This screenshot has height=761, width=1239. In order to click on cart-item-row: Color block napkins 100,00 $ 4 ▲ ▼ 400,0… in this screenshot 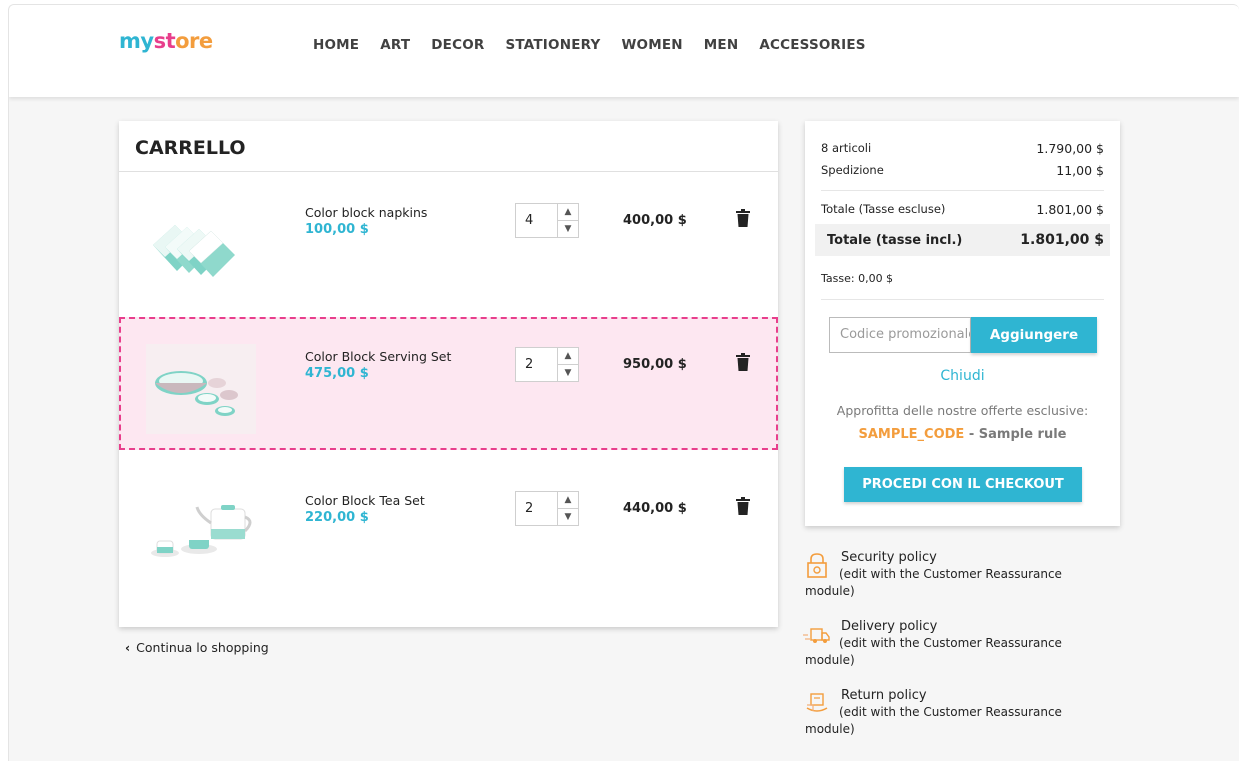, I will do `click(448, 239)`.